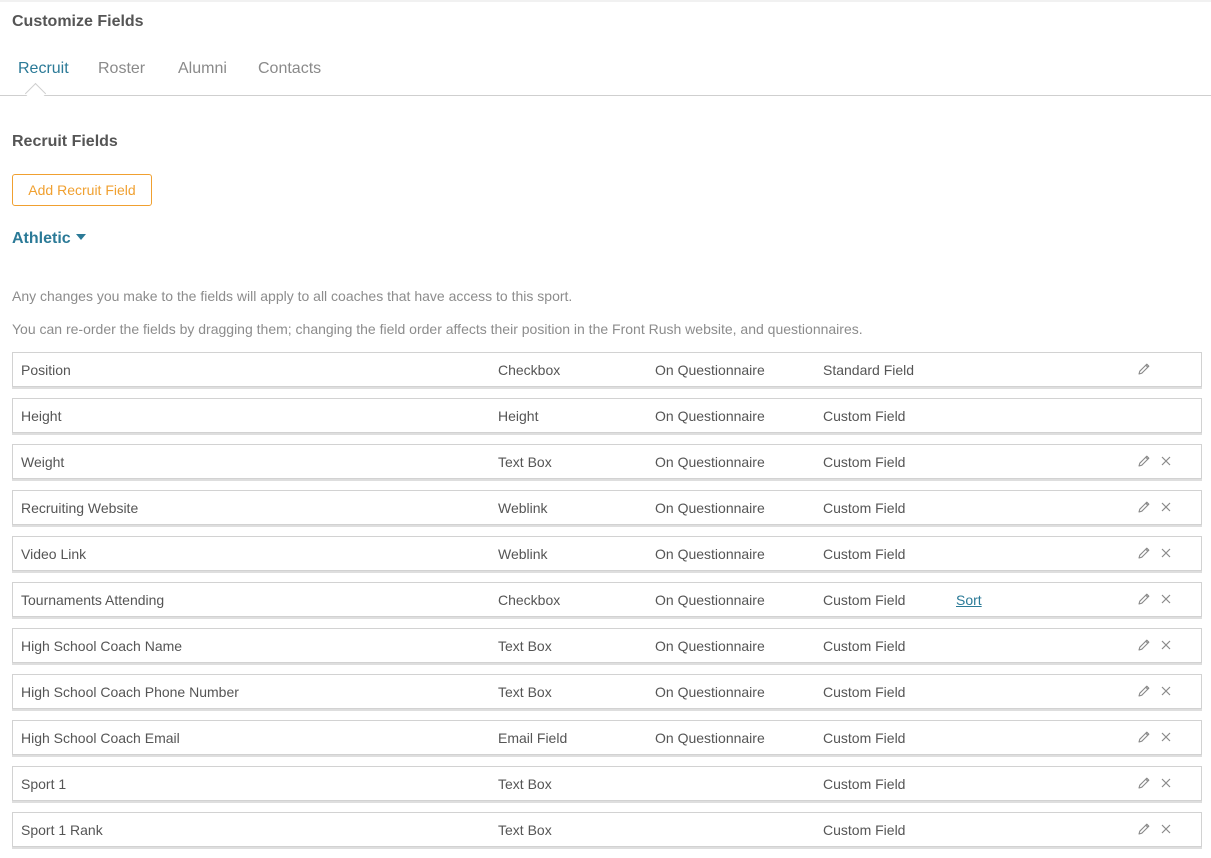 The width and height of the screenshot is (1211, 858). What do you see at coordinates (533, 738) in the screenshot?
I see `field-type: Email Field` at bounding box center [533, 738].